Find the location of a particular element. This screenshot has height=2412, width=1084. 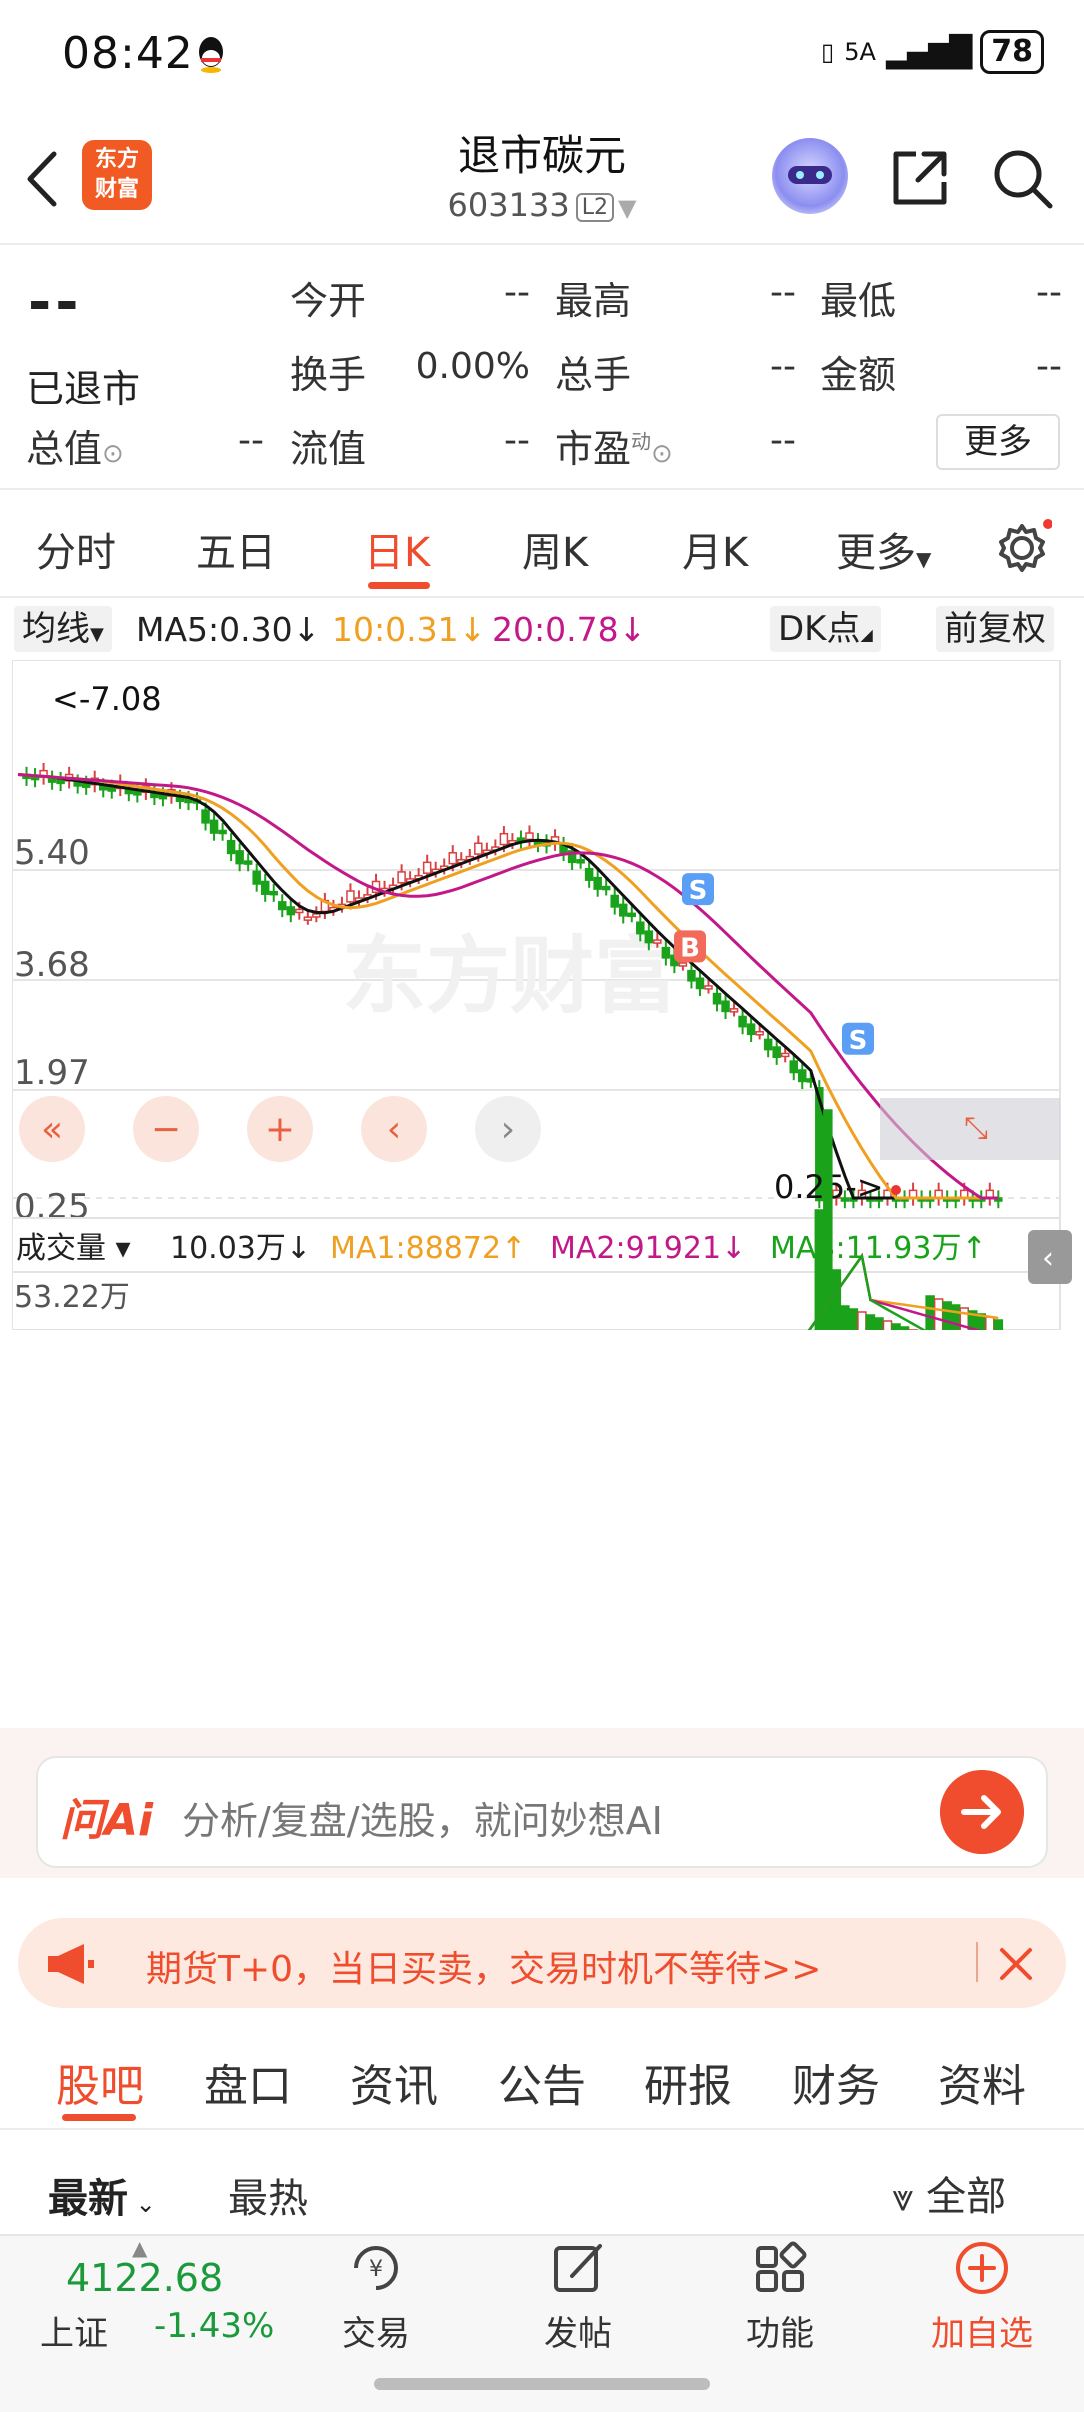

share-icon is located at coordinates (920, 178).